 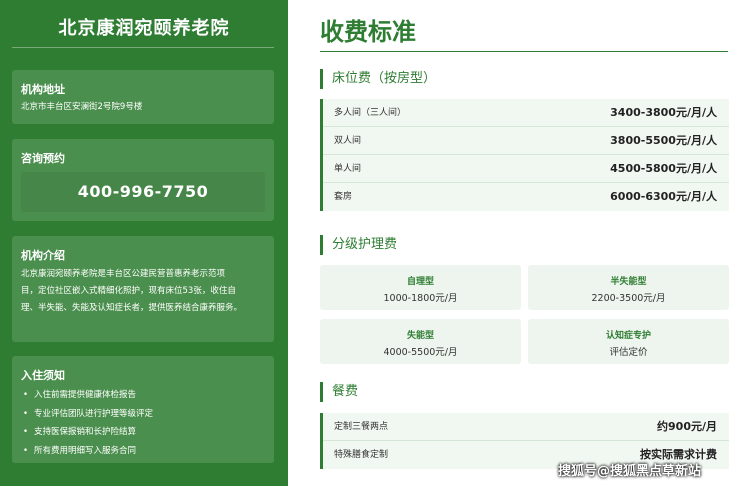 What do you see at coordinates (87, 432) in the screenshot?
I see `notice-item: 支持医保报销和长护险结算` at bounding box center [87, 432].